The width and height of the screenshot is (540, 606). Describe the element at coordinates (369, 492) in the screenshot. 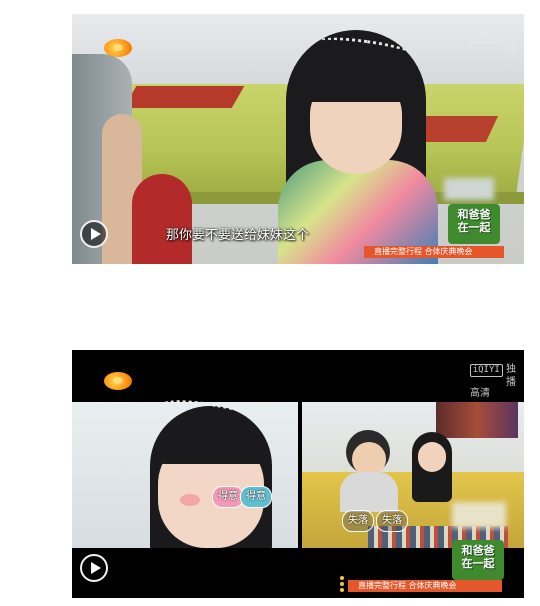

I see `boy-body` at that location.